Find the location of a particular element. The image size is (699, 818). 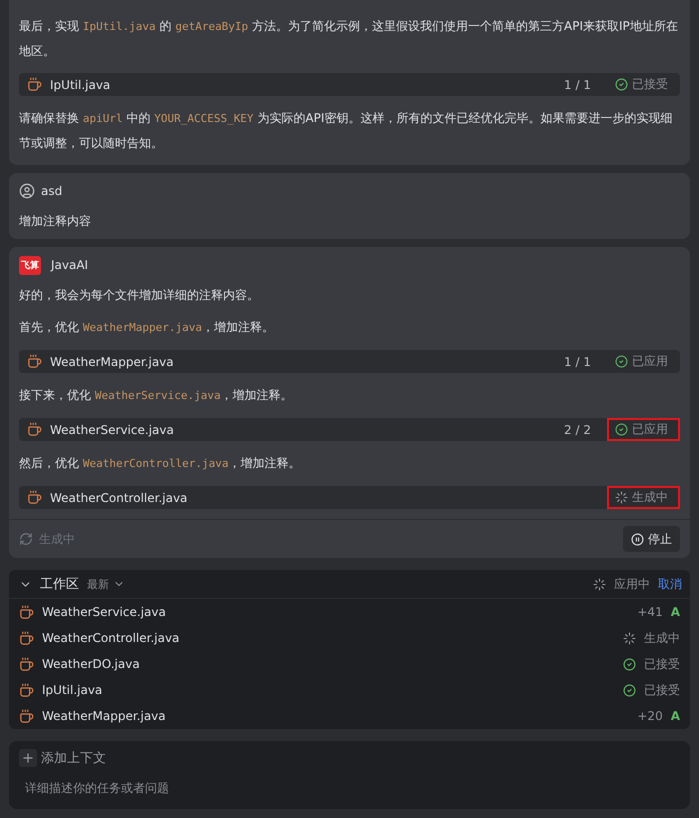

file-block: WeatherController.java 生成中 is located at coordinates (349, 497).